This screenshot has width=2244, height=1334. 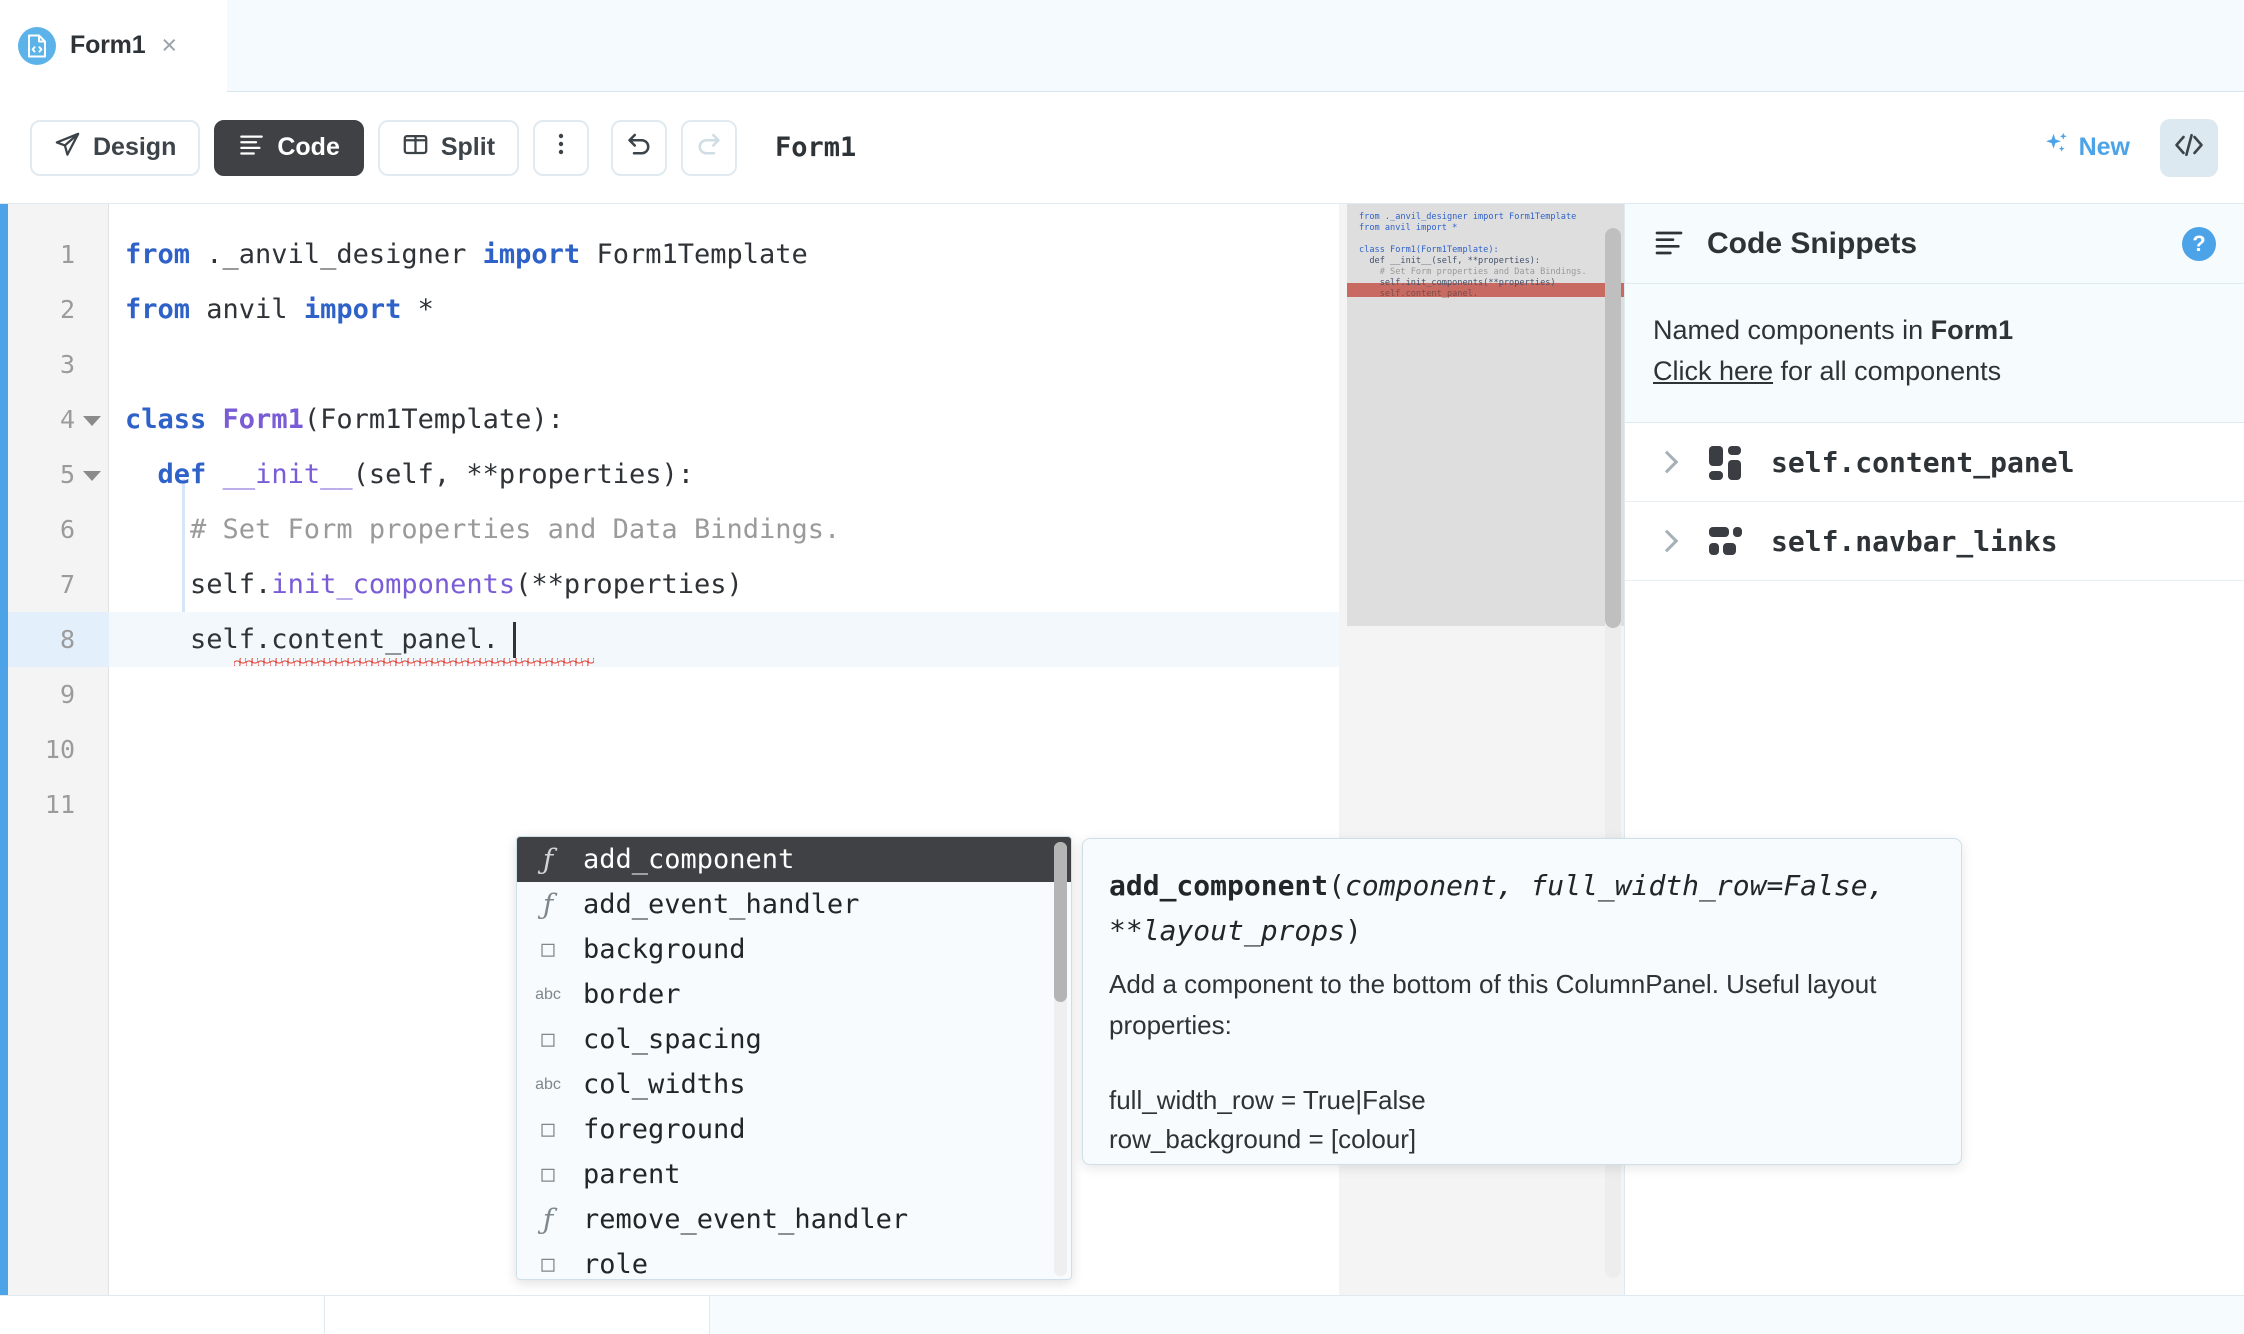 I want to click on tab-bar: Form1 ×, so click(x=1122, y=46).